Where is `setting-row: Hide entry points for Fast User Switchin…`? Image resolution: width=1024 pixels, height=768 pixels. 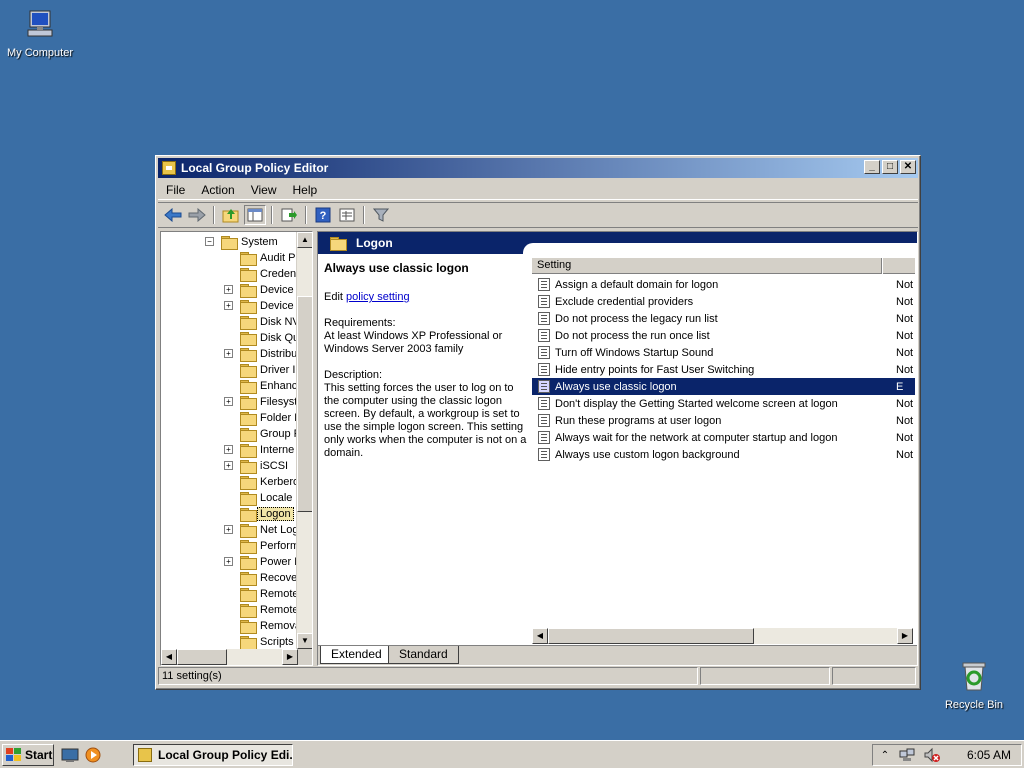
setting-row: Hide entry points for Fast User Switchin… is located at coordinates (723, 369).